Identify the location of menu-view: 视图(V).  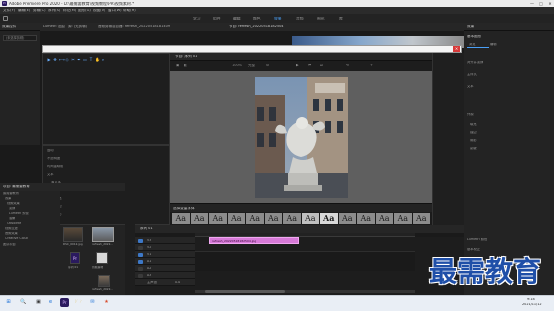
(99, 11).